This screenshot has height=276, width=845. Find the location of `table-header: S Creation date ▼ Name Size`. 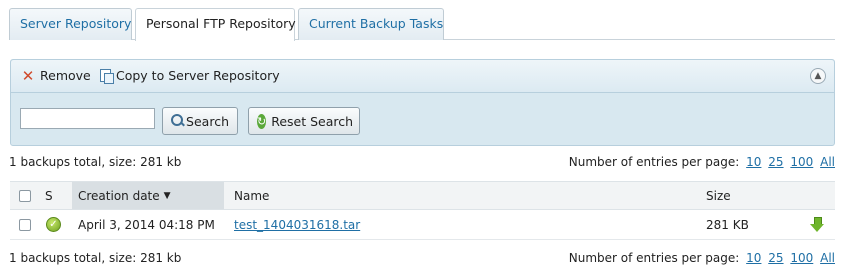

table-header: S Creation date ▼ Name Size is located at coordinates (422, 195).